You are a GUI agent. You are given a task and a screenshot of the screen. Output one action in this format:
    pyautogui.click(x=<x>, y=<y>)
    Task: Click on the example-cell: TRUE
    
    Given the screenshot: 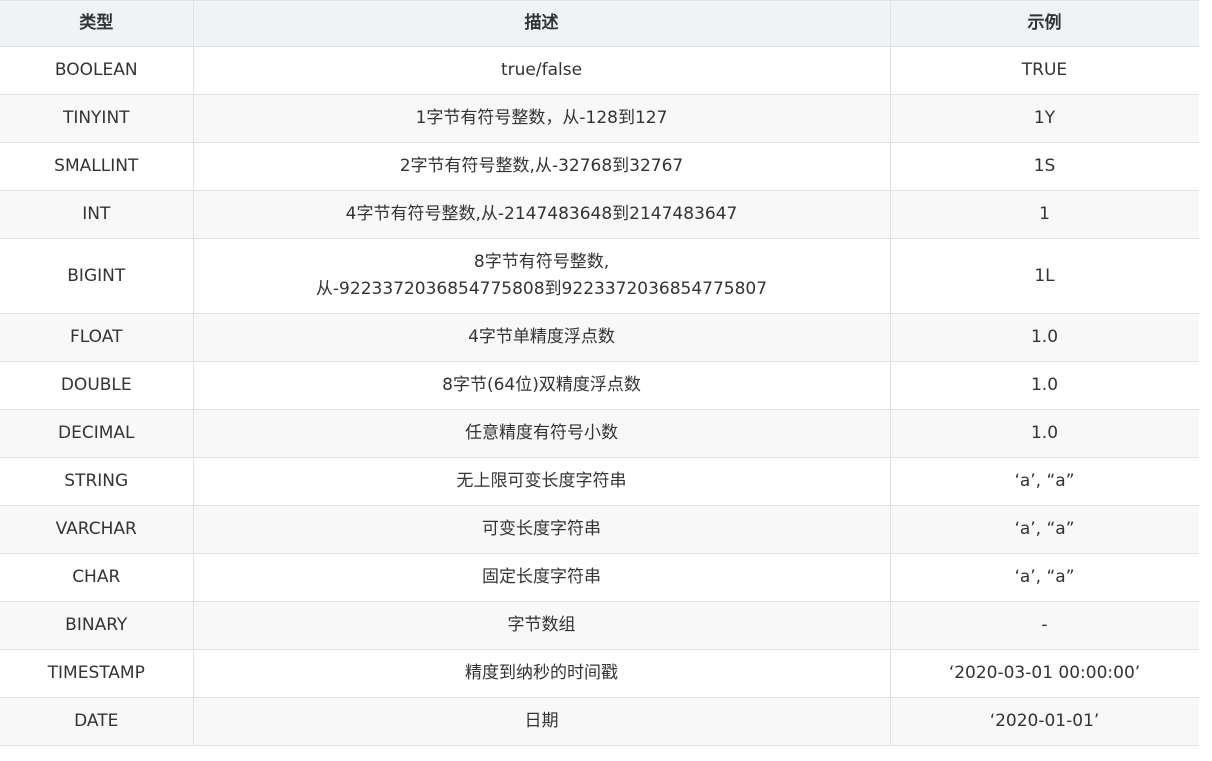 What is the action you would take?
    pyautogui.click(x=1044, y=70)
    